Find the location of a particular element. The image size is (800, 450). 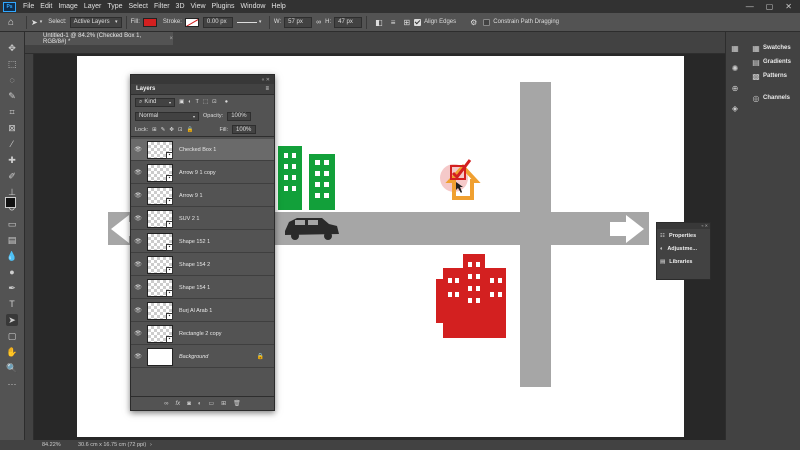

layers-panel-titlebar: « ✕ is located at coordinates (202, 79).